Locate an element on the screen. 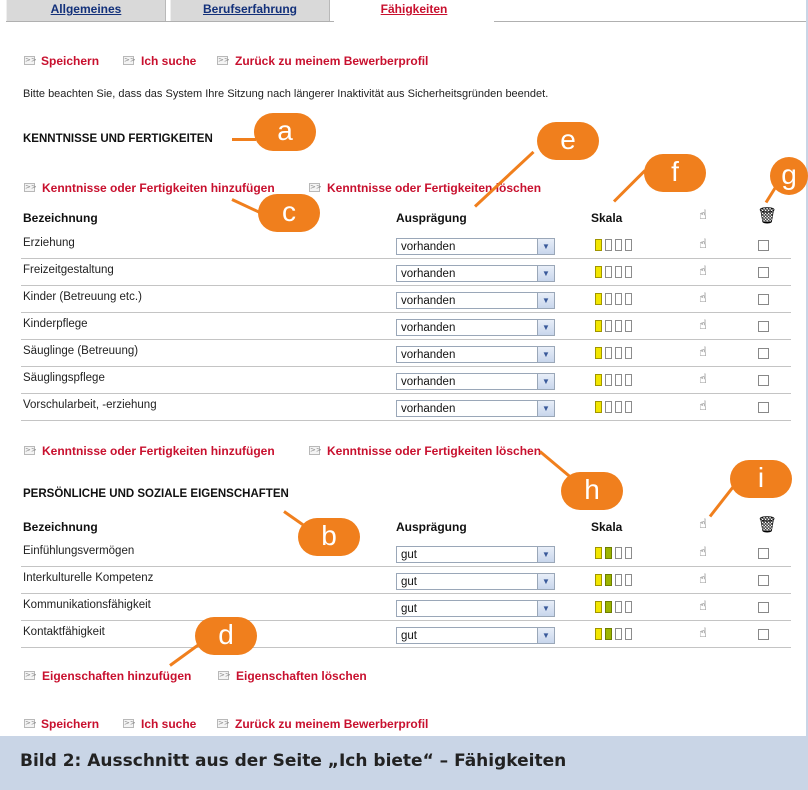 This screenshot has height=790, width=808. traits-heading: PERSÖNLICHE UND SOZIALE EIGENSCHAFTEN is located at coordinates (156, 494).